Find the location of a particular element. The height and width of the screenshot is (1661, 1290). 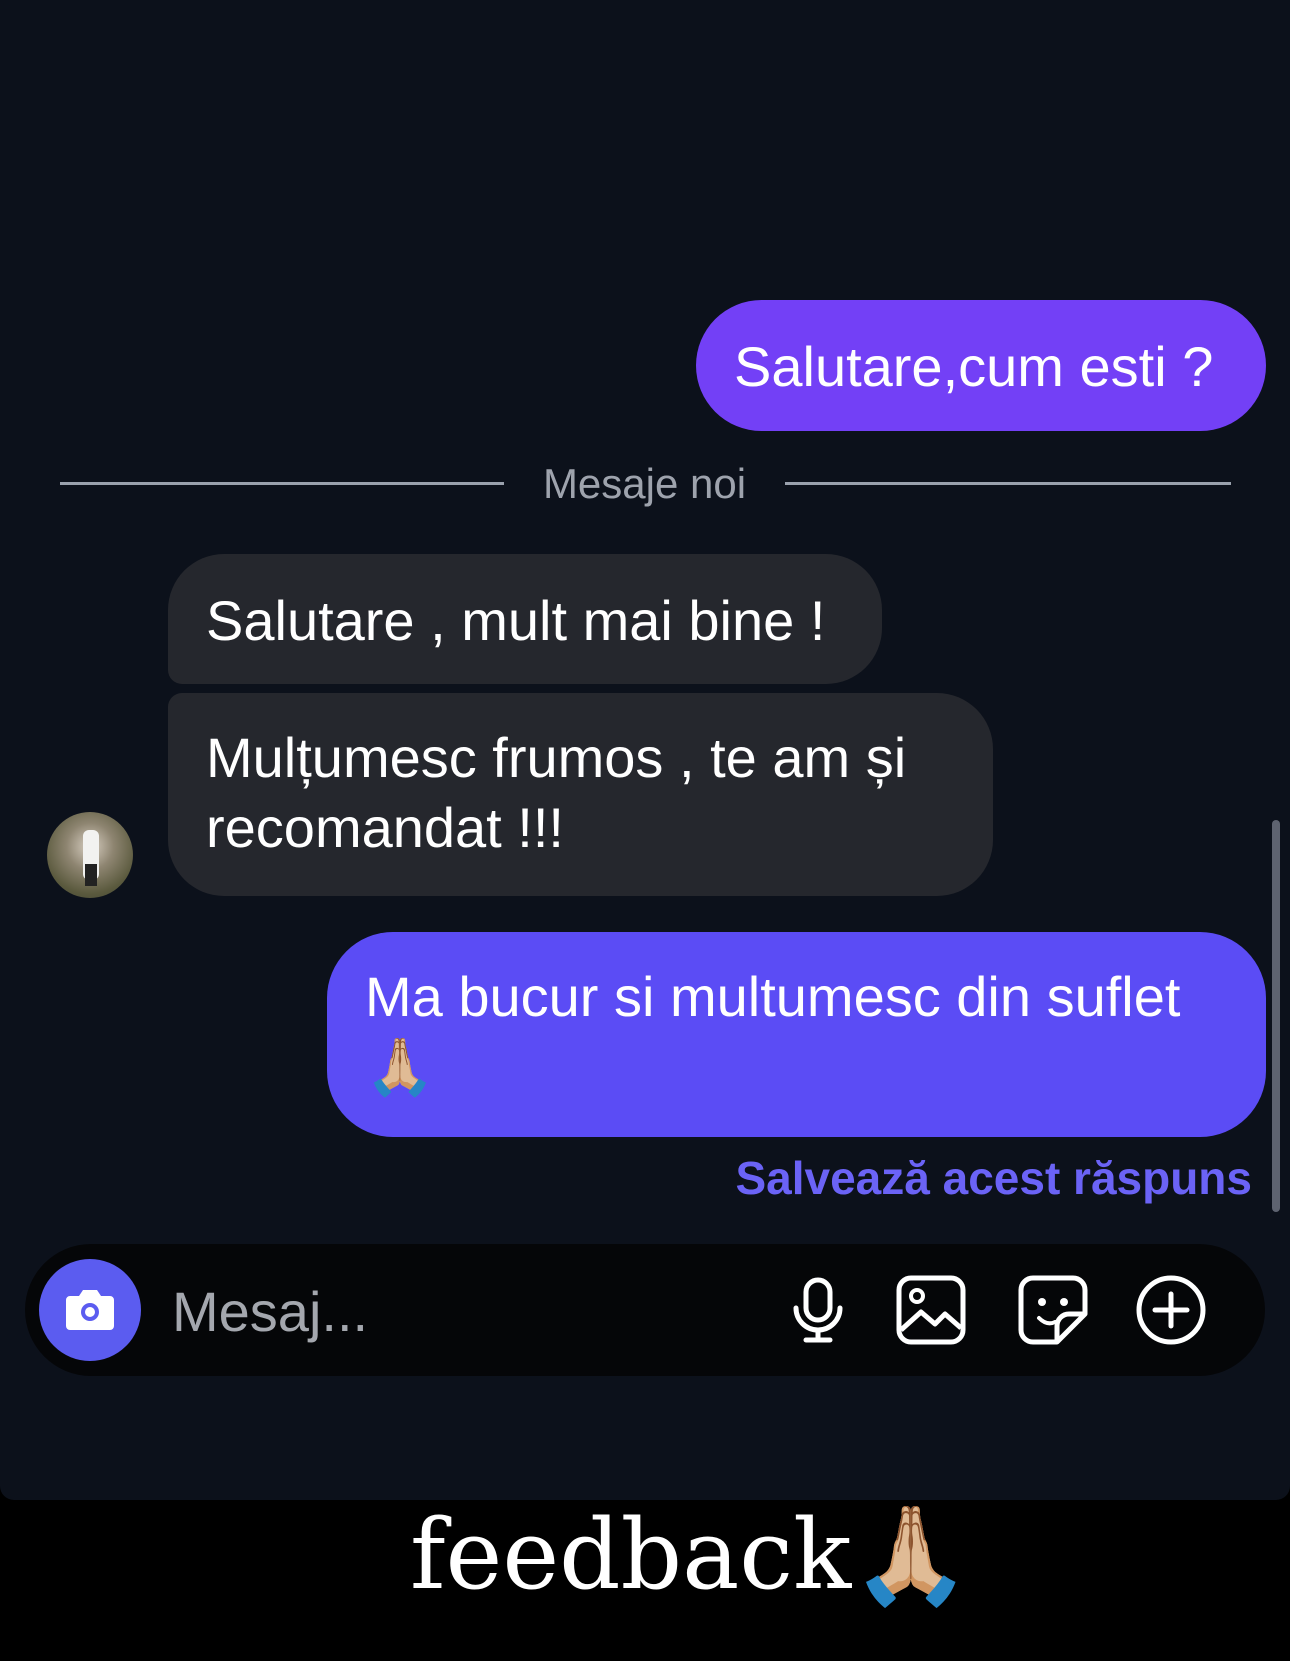

scrollbar is located at coordinates (1276, 1016).